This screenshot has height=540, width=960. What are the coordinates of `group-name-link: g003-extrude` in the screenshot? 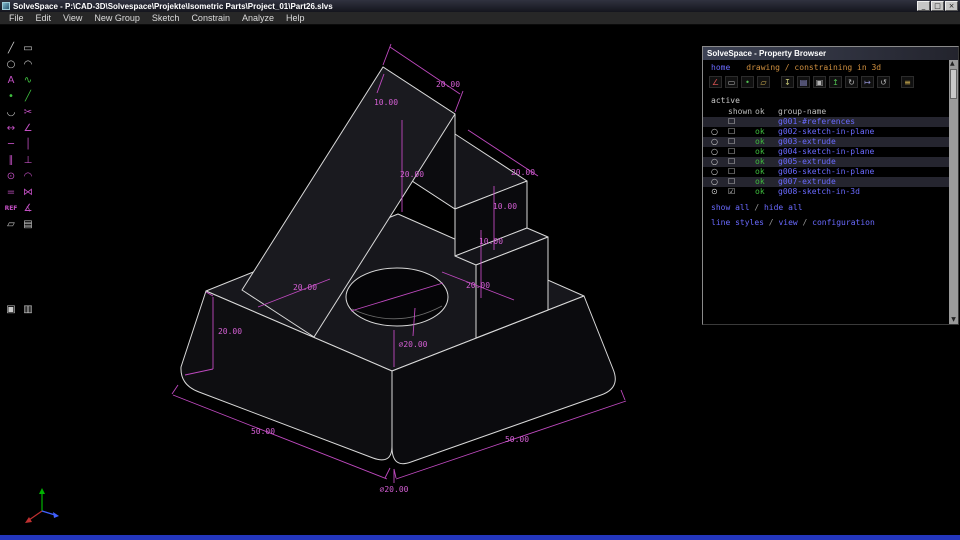 It's located at (807, 142).